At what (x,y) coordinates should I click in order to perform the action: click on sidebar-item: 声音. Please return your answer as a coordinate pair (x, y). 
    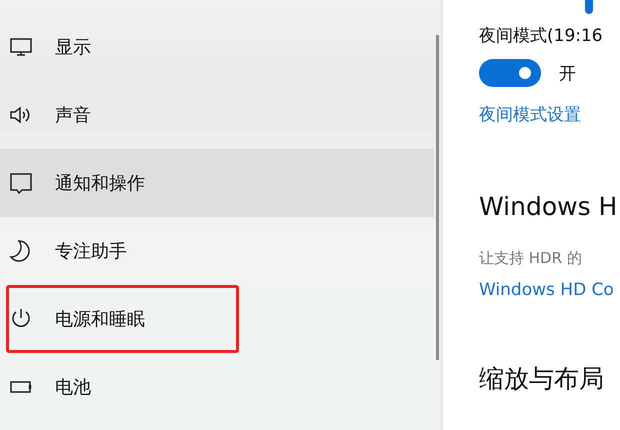
    Looking at the image, I should click on (217, 115).